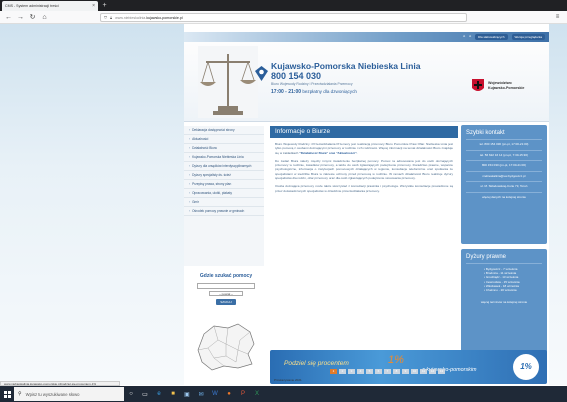 The width and height of the screenshot is (567, 402). What do you see at coordinates (211, 175) in the screenshot?
I see `nav-label: Dyżury specjalisty ds. ścież` at bounding box center [211, 175].